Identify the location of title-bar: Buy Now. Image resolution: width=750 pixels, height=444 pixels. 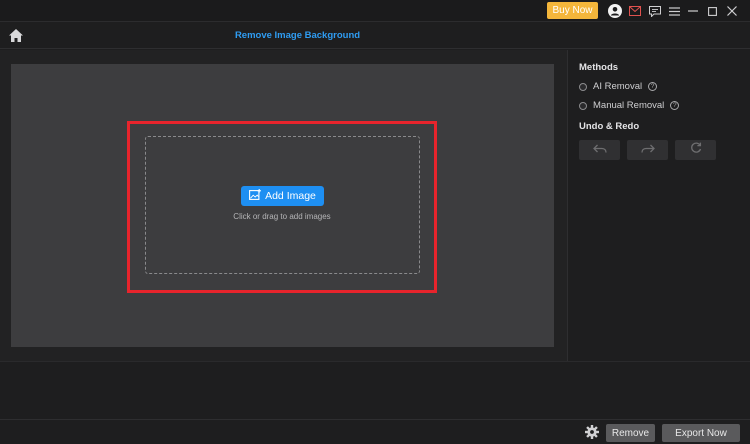
(375, 11).